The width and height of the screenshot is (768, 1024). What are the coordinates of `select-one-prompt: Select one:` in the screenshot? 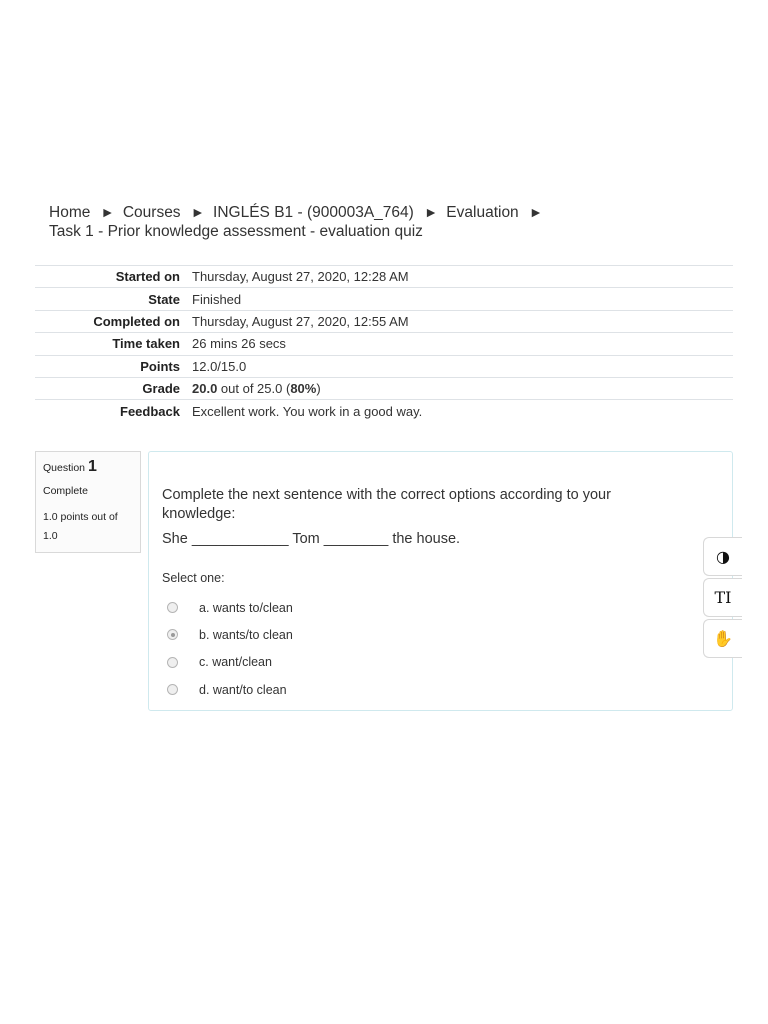 It's located at (193, 578).